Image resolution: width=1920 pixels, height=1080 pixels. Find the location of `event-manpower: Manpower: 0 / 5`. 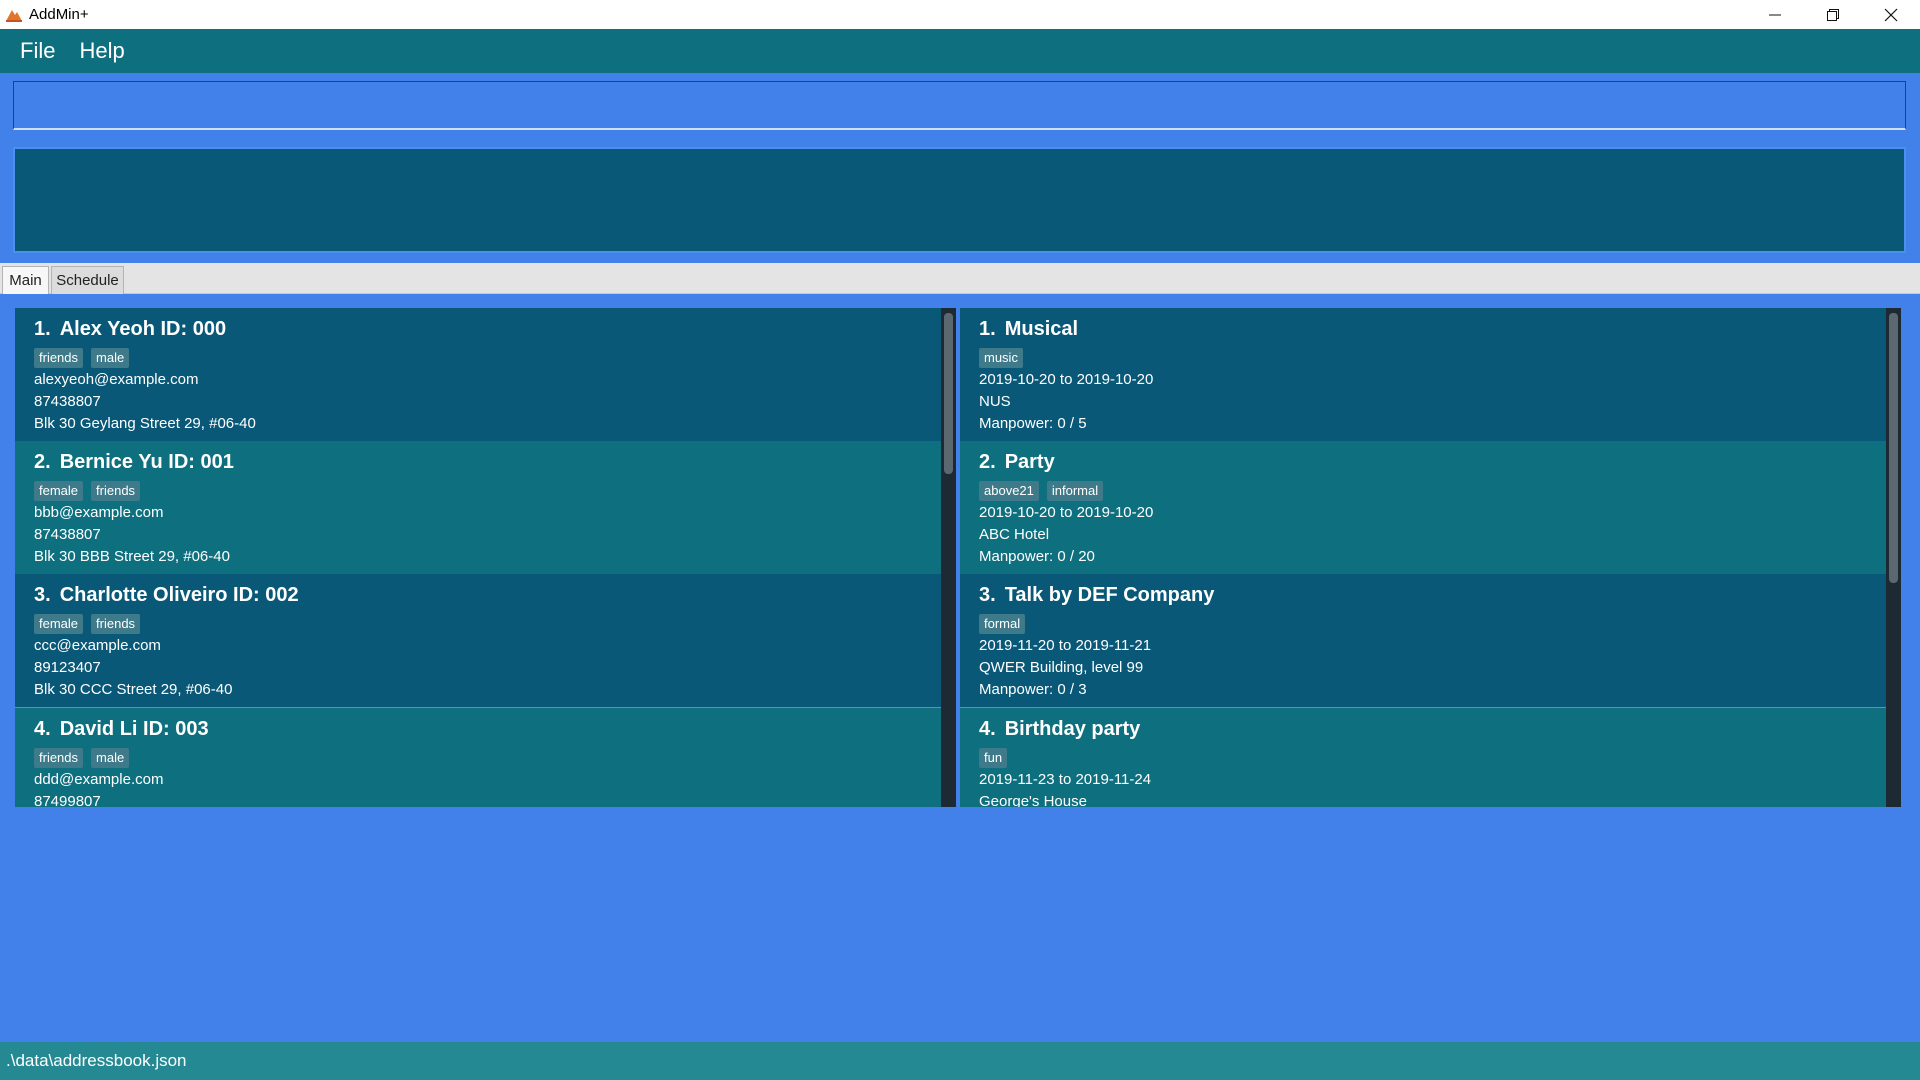

event-manpower: Manpower: 0 / 5 is located at coordinates (1033, 423).